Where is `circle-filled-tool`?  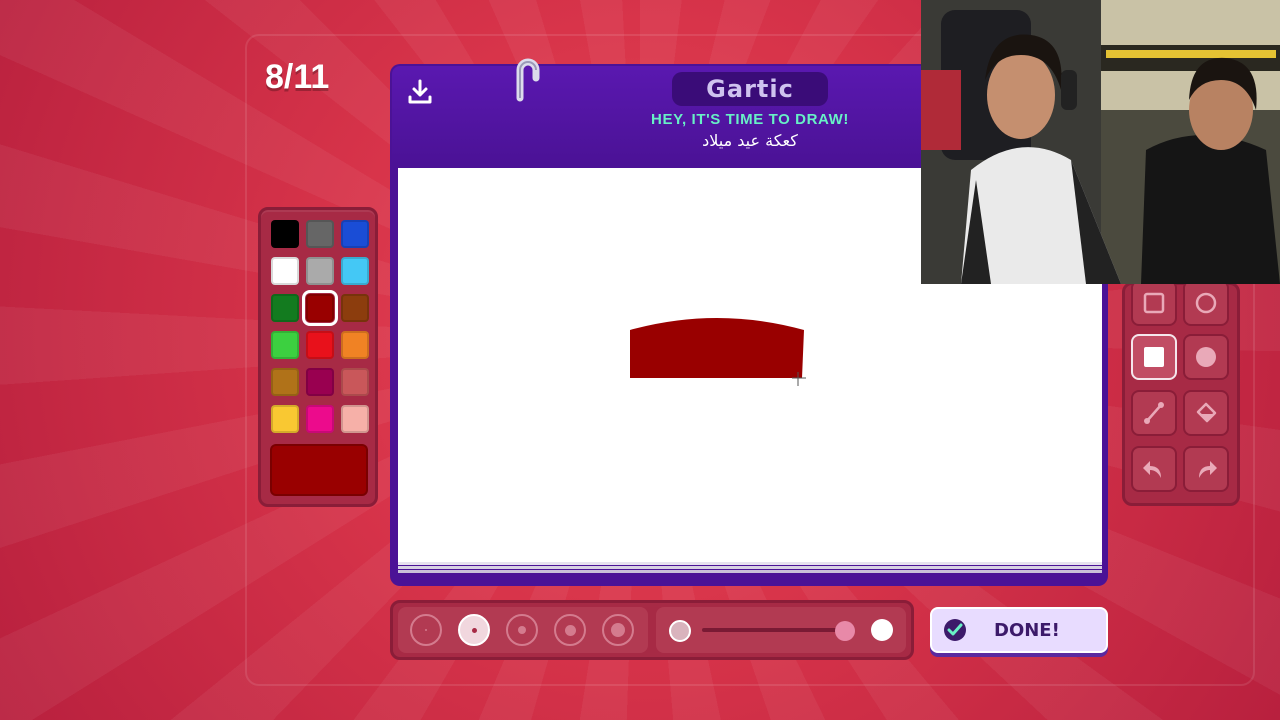 circle-filled-tool is located at coordinates (1206, 357).